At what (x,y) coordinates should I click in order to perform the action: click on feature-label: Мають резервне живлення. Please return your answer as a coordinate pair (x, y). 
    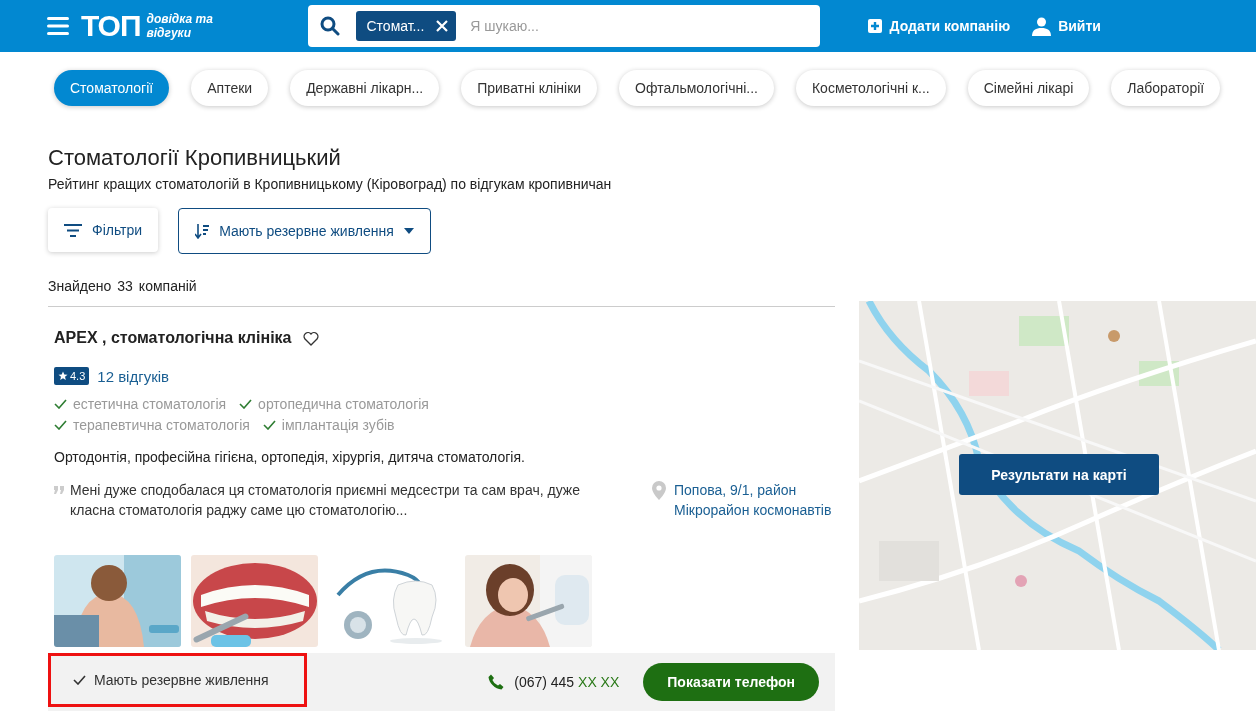
    Looking at the image, I should click on (181, 680).